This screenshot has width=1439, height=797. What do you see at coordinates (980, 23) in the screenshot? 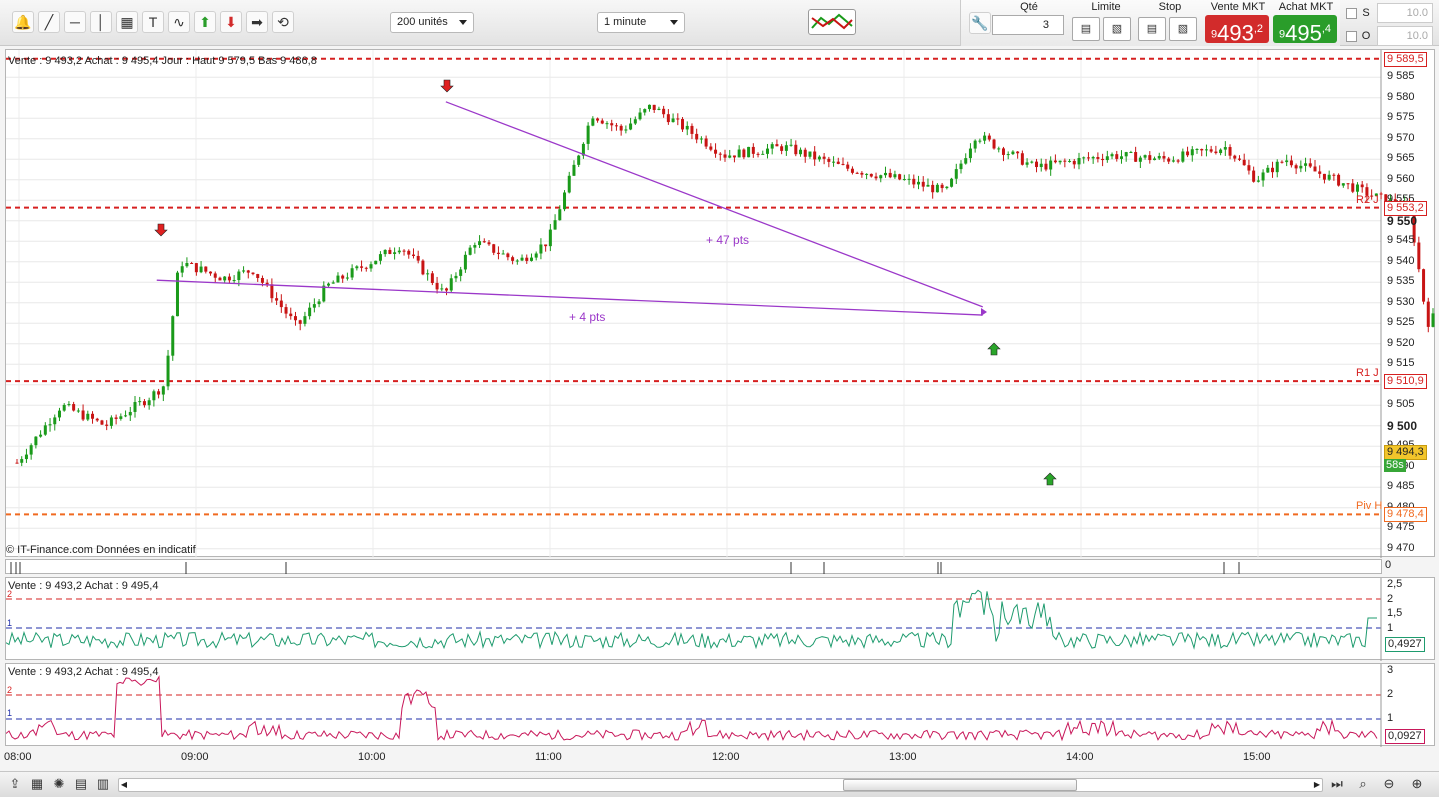
I see `wrench-icon: 🔧` at bounding box center [980, 23].